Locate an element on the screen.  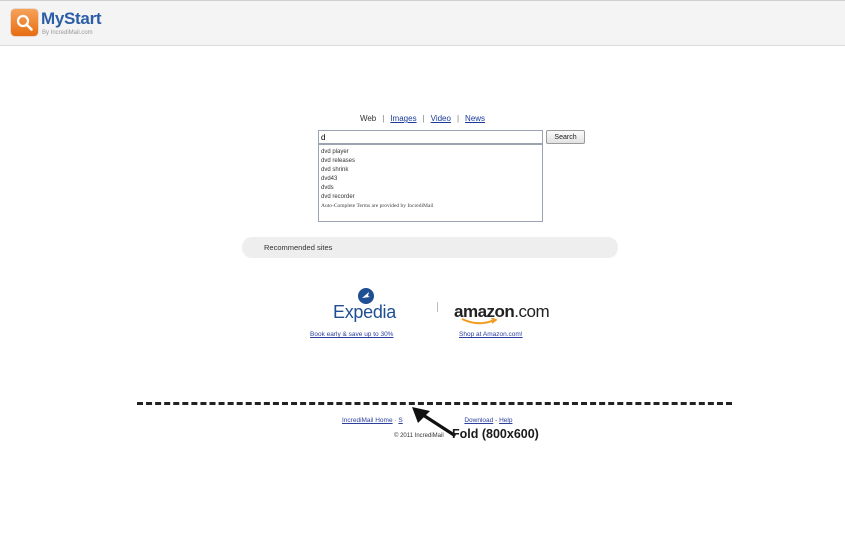
recommended-sites-title: Recommended sites is located at coordinates (298, 247).